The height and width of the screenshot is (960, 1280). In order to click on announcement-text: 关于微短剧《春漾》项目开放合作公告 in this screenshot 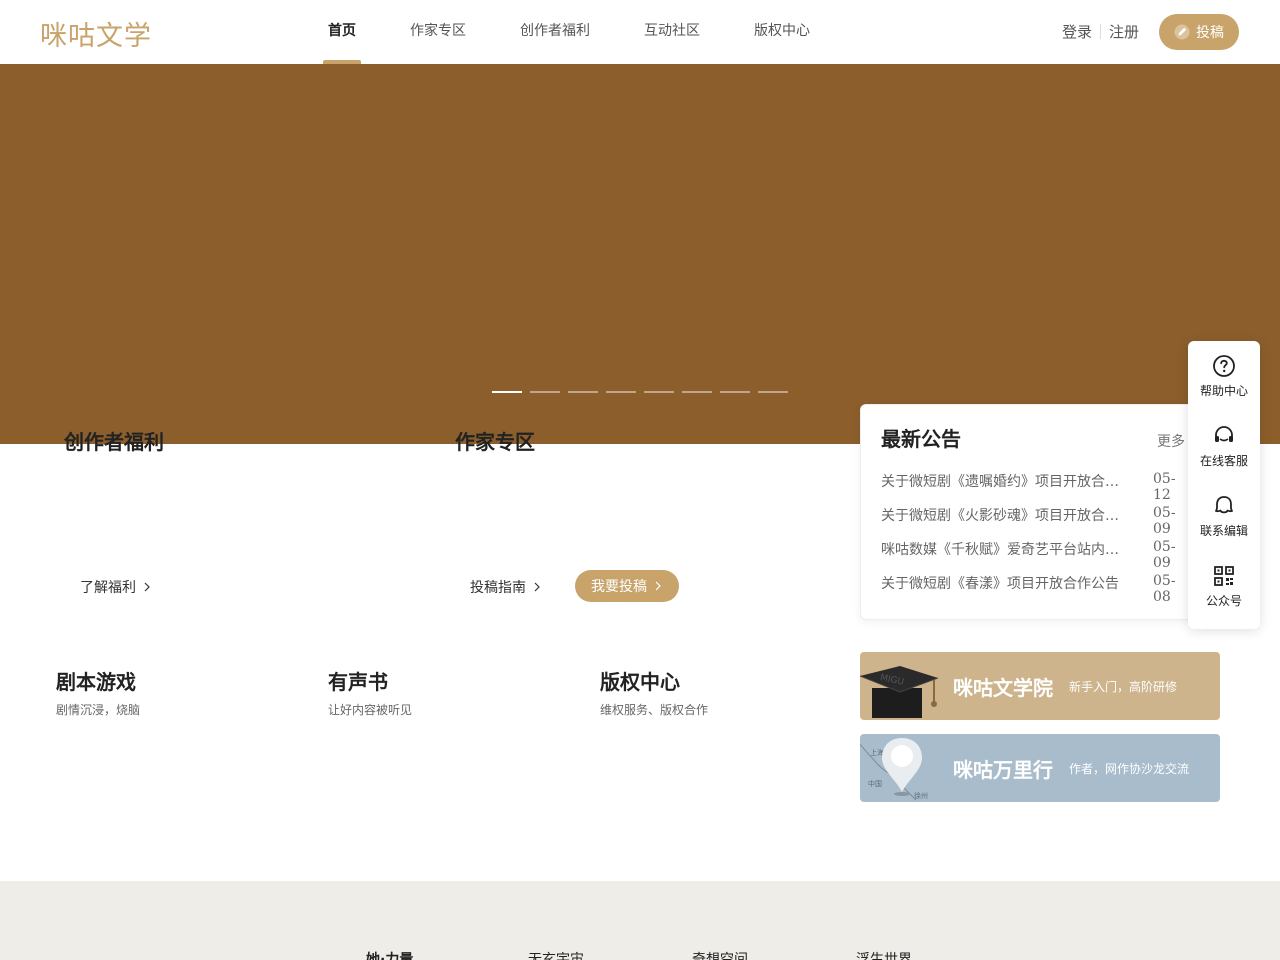, I will do `click(1000, 584)`.